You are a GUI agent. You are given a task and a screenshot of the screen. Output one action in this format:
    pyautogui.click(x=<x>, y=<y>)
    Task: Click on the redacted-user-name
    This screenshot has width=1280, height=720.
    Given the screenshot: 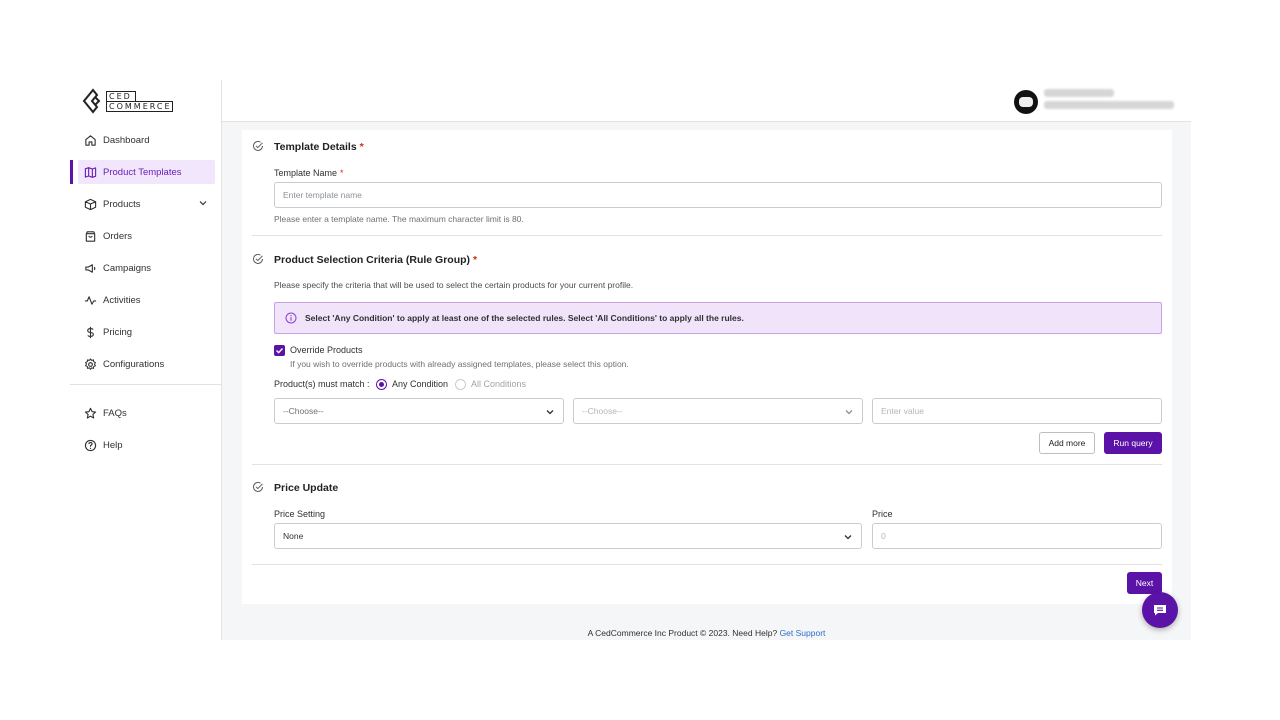 What is the action you would take?
    pyautogui.click(x=1079, y=93)
    